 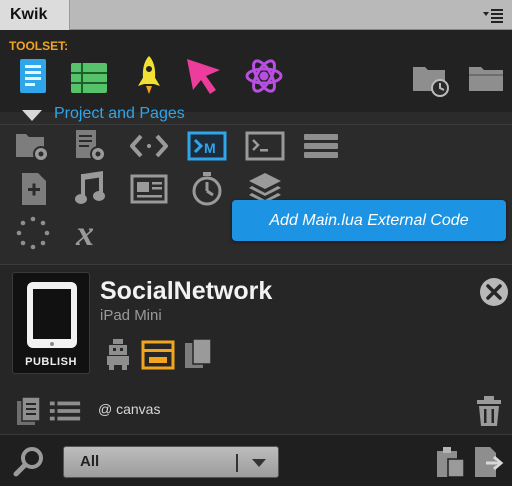 What do you see at coordinates (52, 315) in the screenshot?
I see `ipad-icon` at bounding box center [52, 315].